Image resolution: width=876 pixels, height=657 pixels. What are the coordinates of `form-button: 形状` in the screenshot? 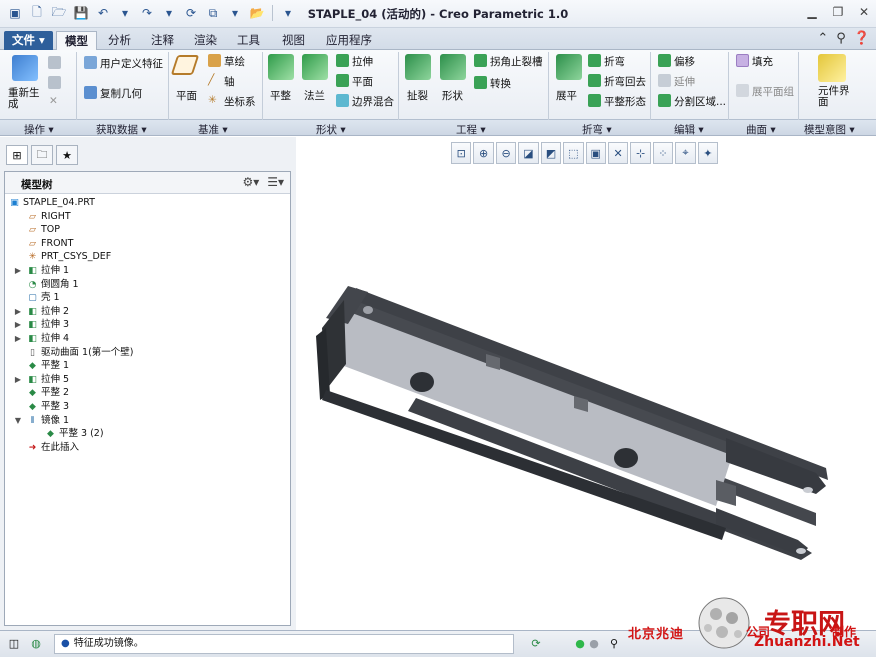 It's located at (452, 95).